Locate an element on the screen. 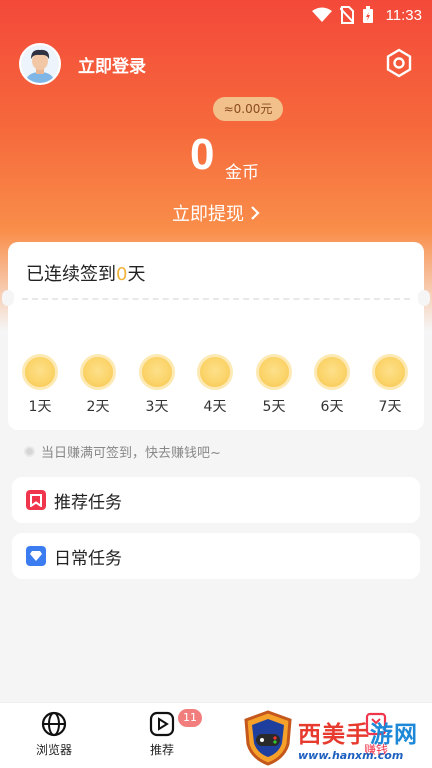 The height and width of the screenshot is (768, 432). avatar is located at coordinates (40, 64).